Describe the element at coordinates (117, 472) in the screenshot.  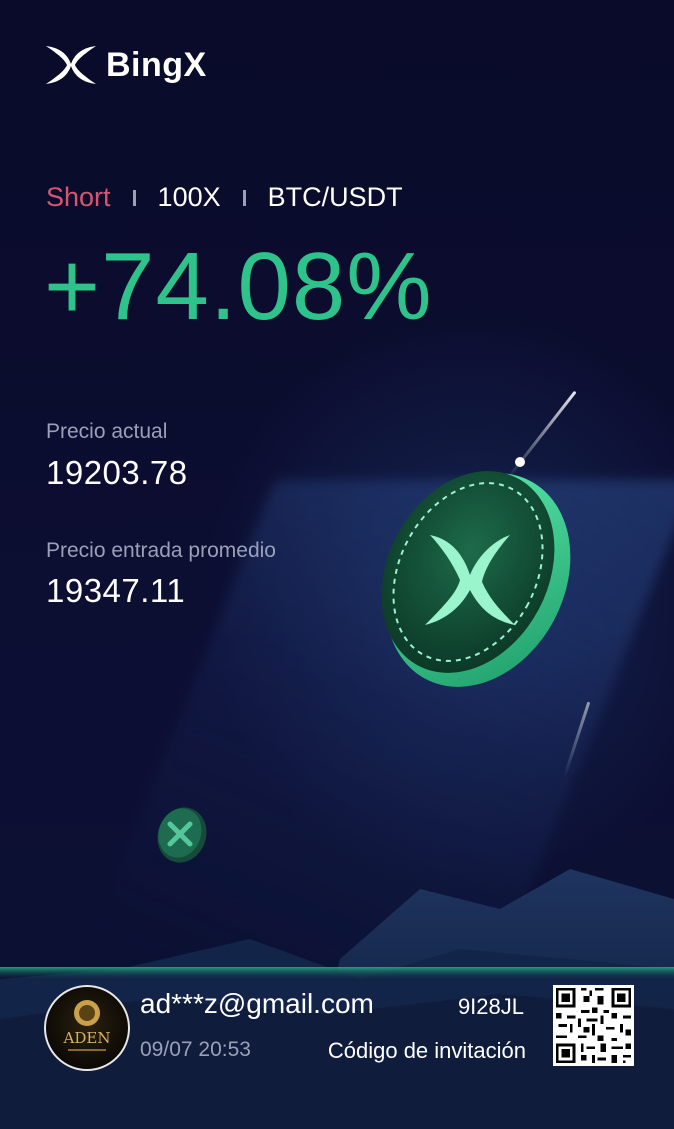
I see `current-price-value: 19203.78` at that location.